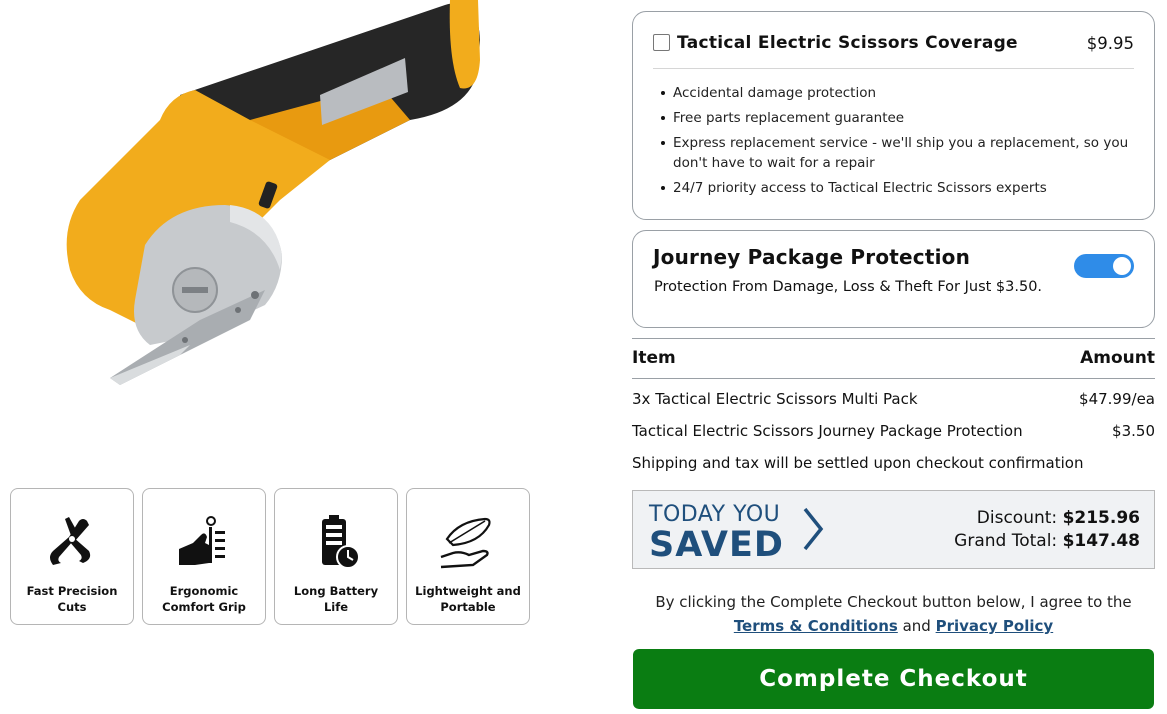 The height and width of the screenshot is (714, 1167). I want to click on grand-total-label: Grand Total:, so click(1006, 541).